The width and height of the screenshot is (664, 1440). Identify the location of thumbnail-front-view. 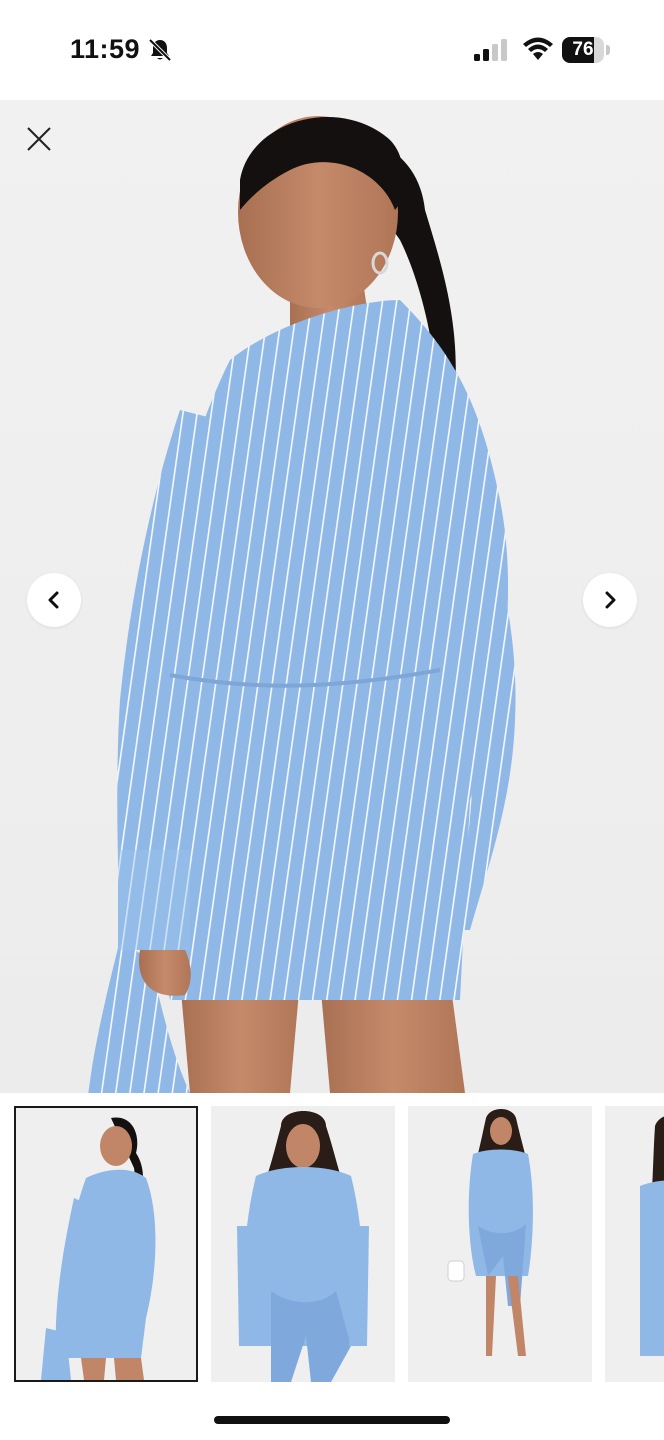
(303, 1244).